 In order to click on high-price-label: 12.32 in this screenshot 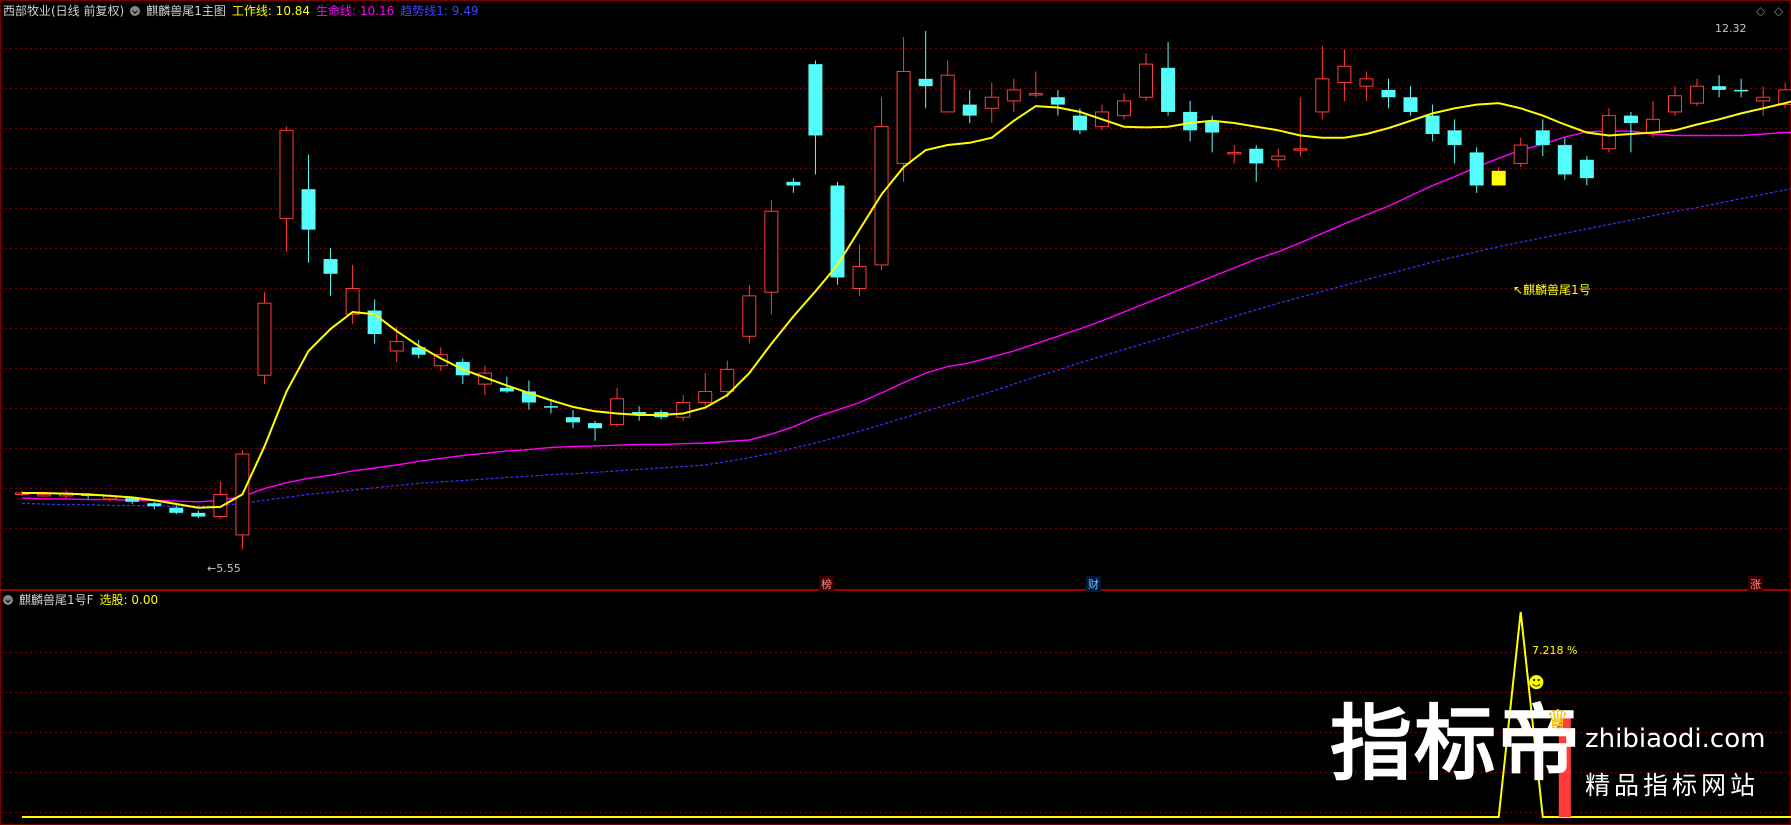, I will do `click(1731, 28)`.